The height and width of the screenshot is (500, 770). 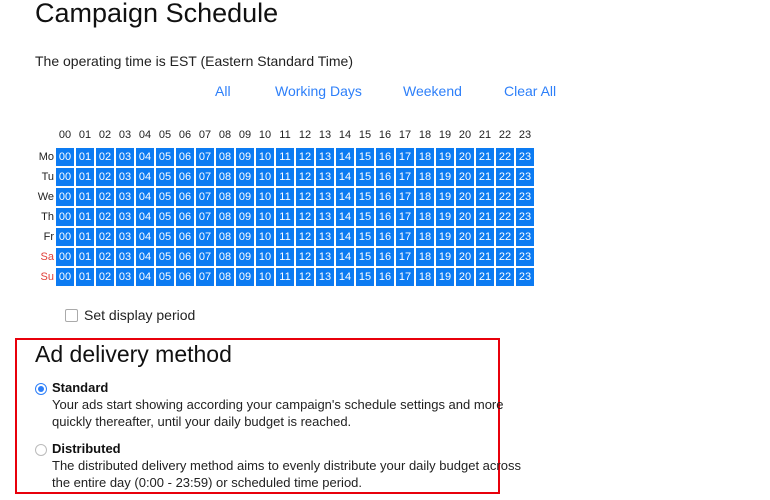 I want to click on hour-label: 04, so click(x=145, y=135).